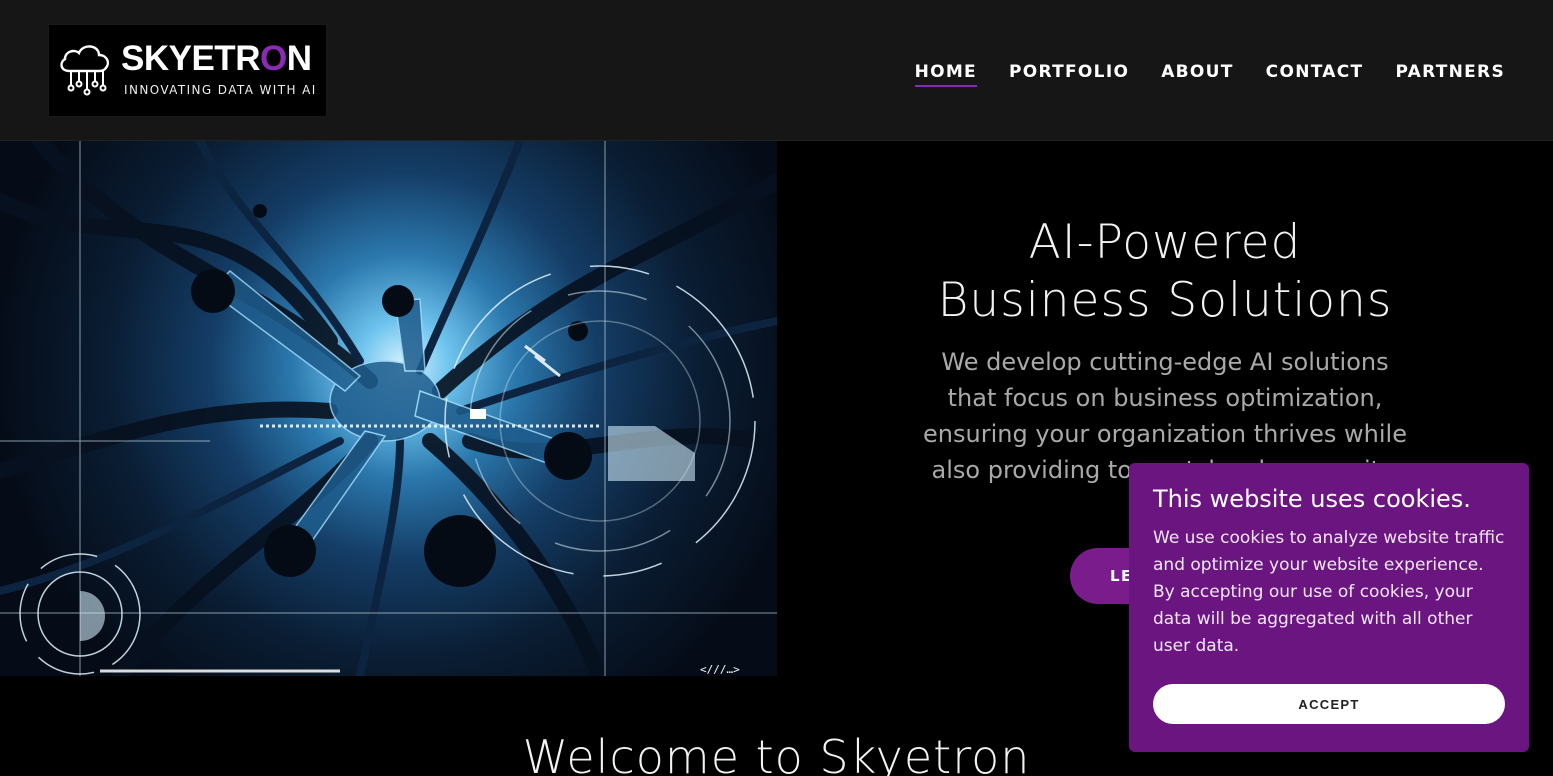 This screenshot has width=1553, height=776. What do you see at coordinates (1315, 72) in the screenshot?
I see `nav-contact: CONTACT` at bounding box center [1315, 72].